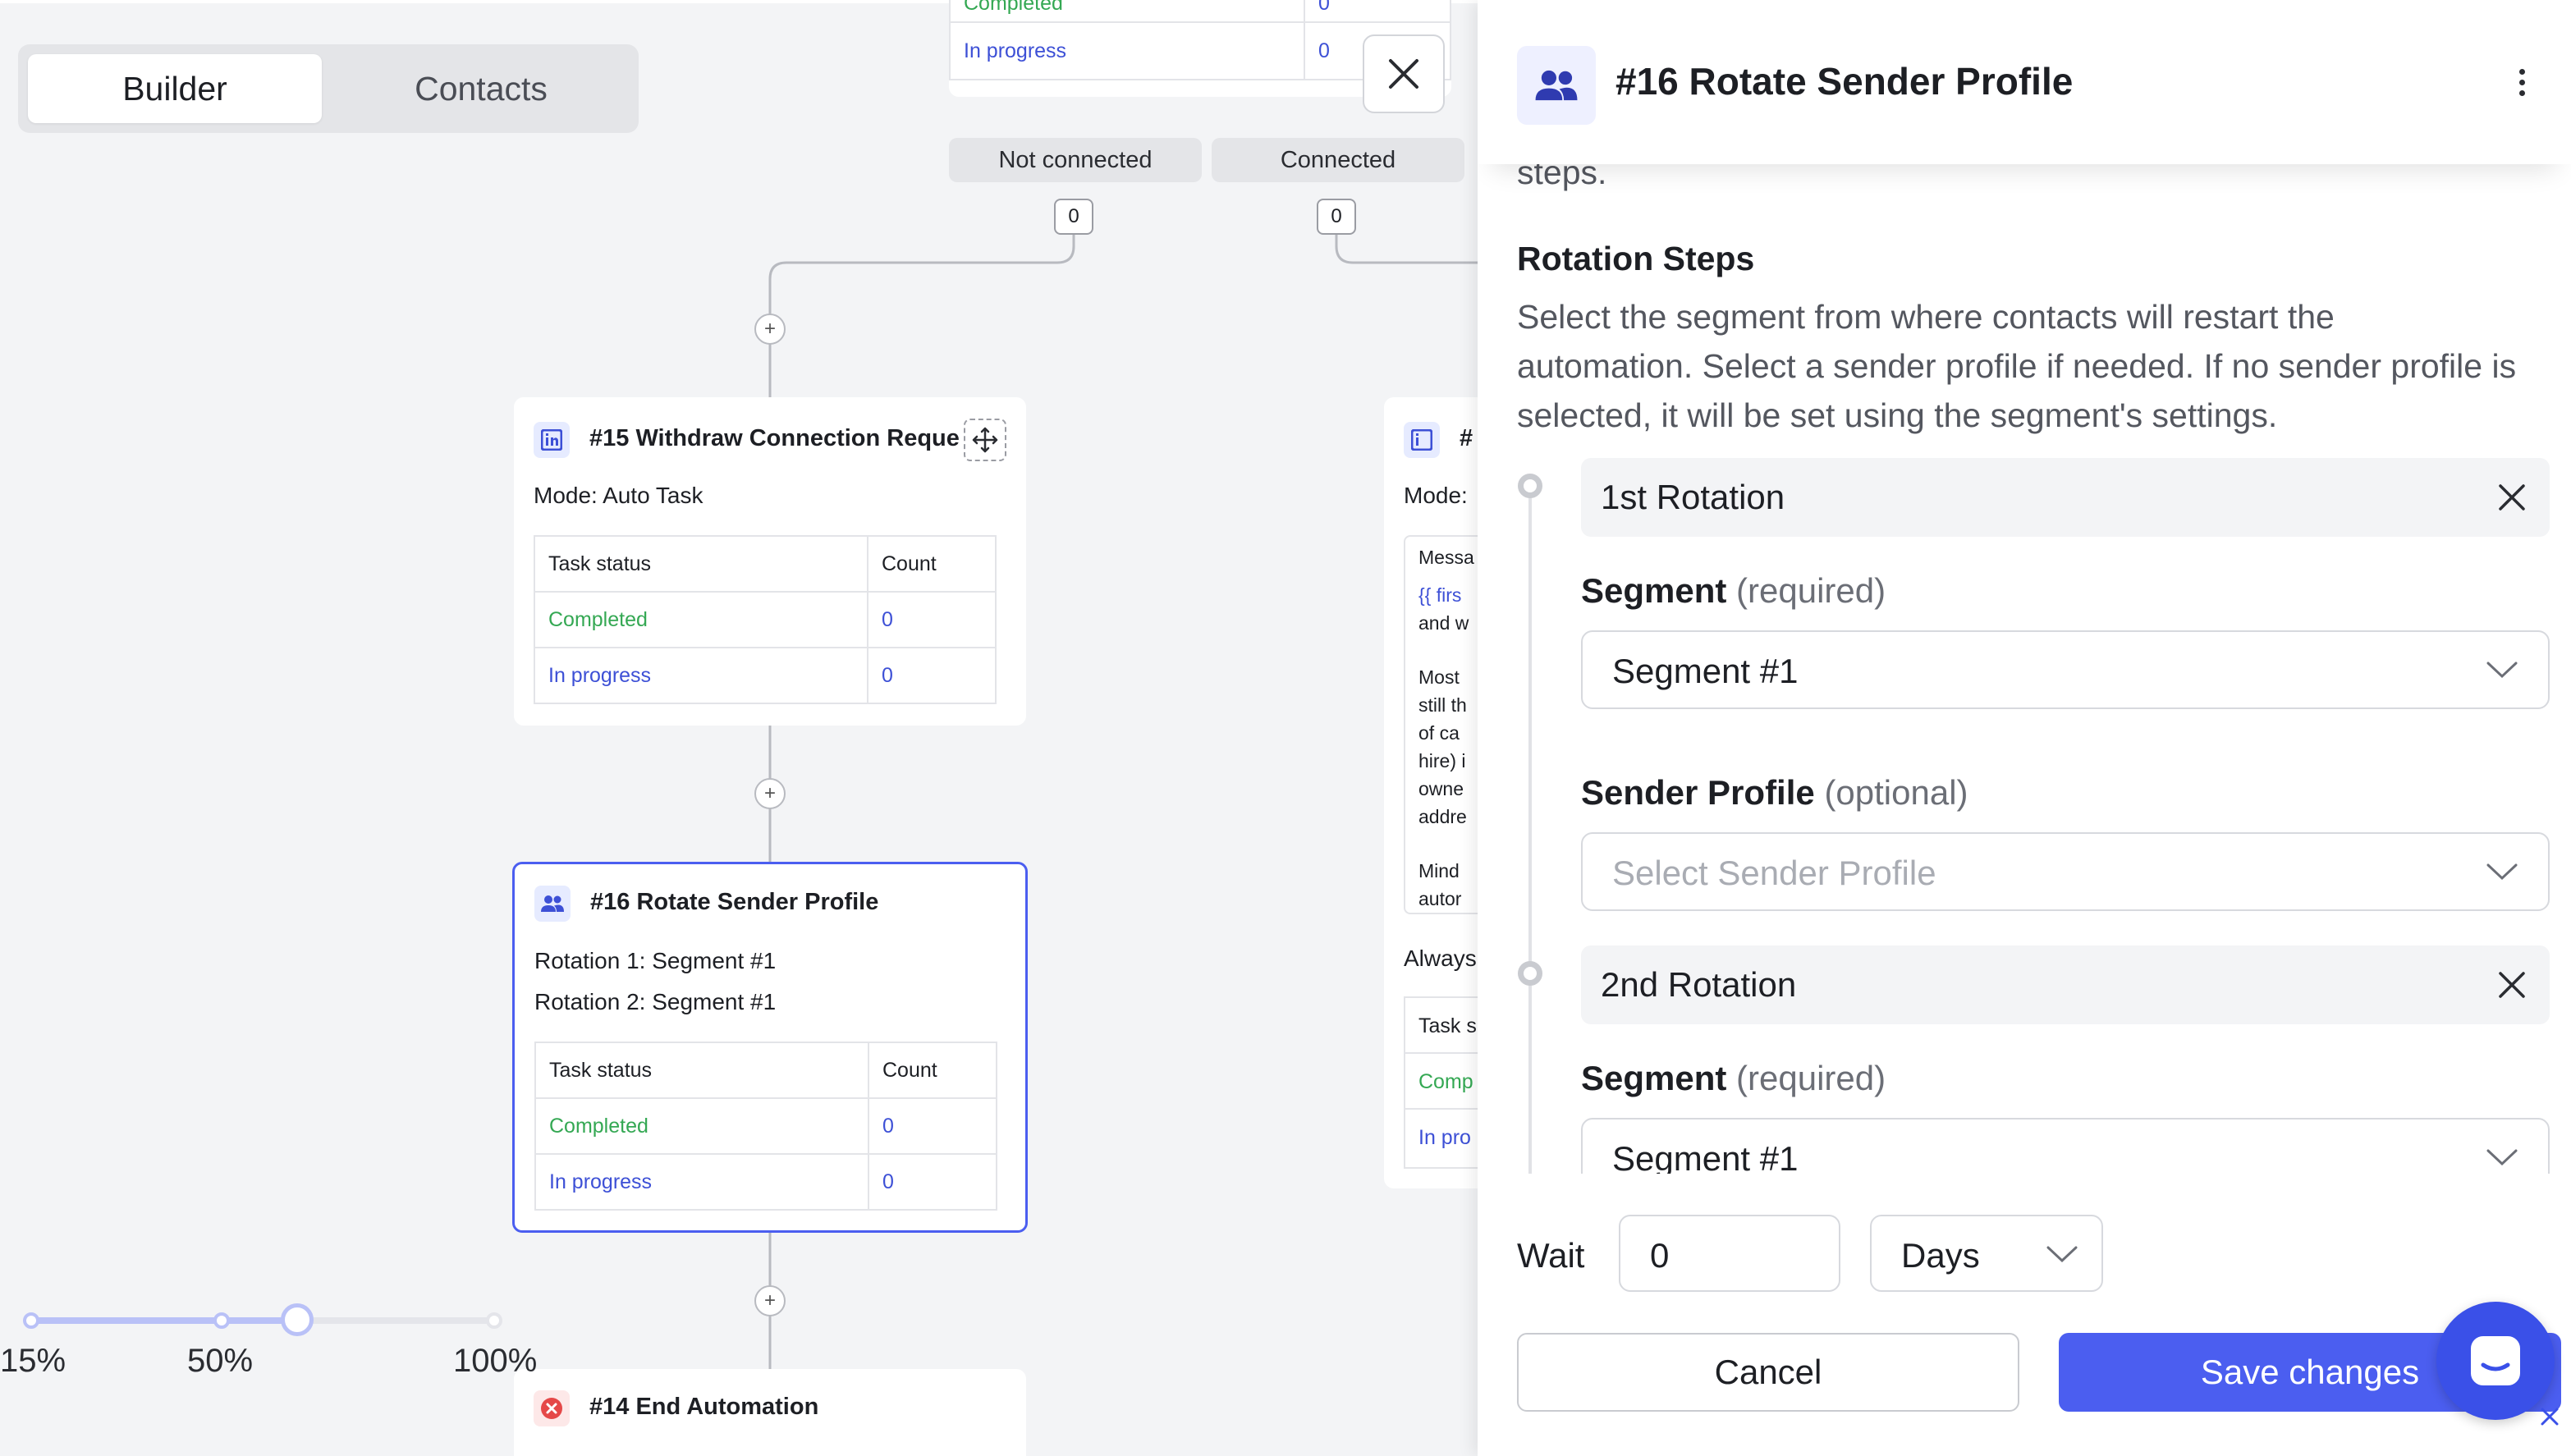 The image size is (2571, 1456). Describe the element at coordinates (1441, 1082) in the screenshot. I see `status-completed: Comp` at that location.